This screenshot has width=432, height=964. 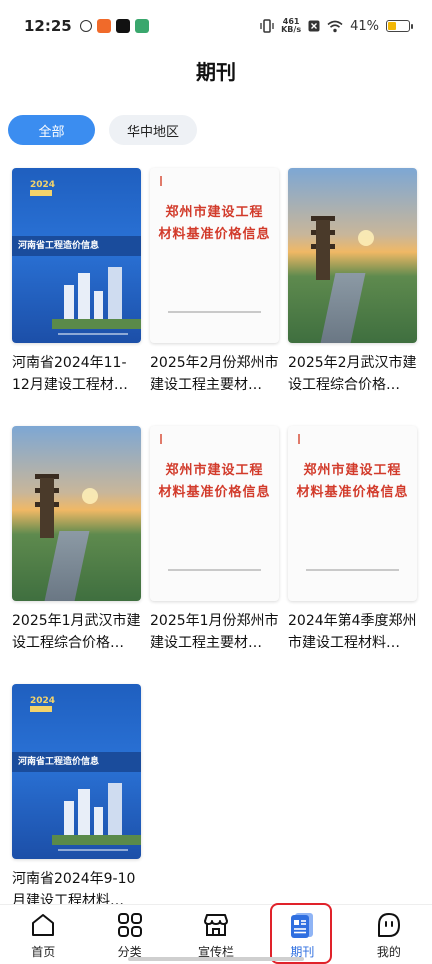 What do you see at coordinates (153, 130) in the screenshot?
I see `filter-central-china-chip: 华中地区` at bounding box center [153, 130].